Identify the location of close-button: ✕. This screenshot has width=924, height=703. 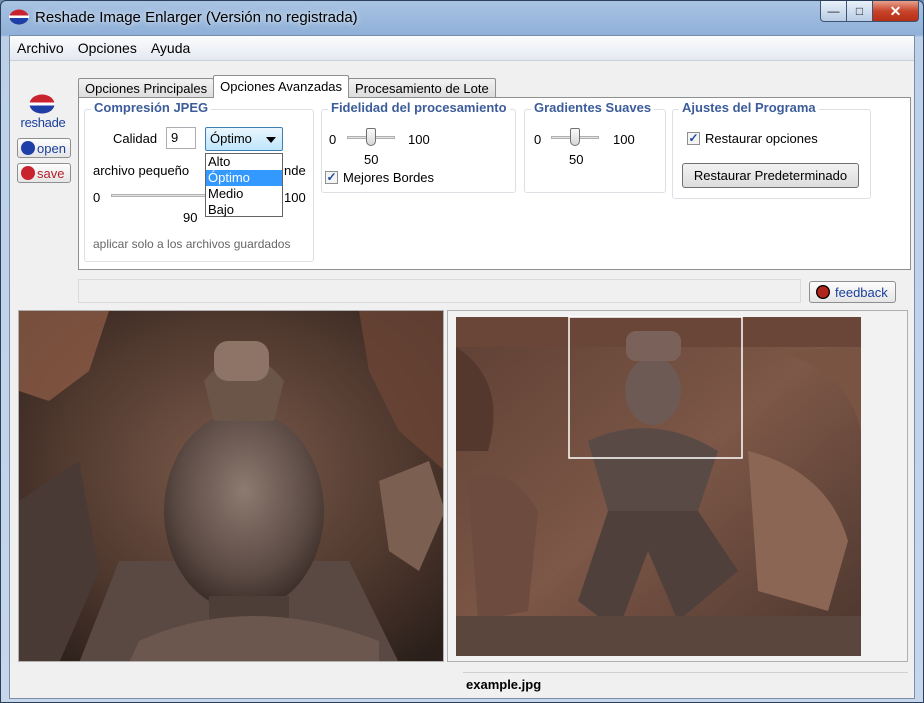
(896, 11).